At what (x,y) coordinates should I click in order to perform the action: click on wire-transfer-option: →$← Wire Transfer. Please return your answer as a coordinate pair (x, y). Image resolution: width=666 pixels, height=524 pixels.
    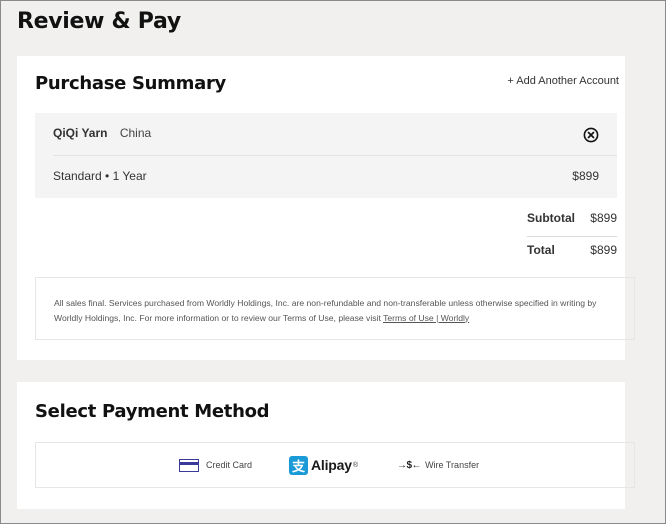
    Looking at the image, I should click on (438, 465).